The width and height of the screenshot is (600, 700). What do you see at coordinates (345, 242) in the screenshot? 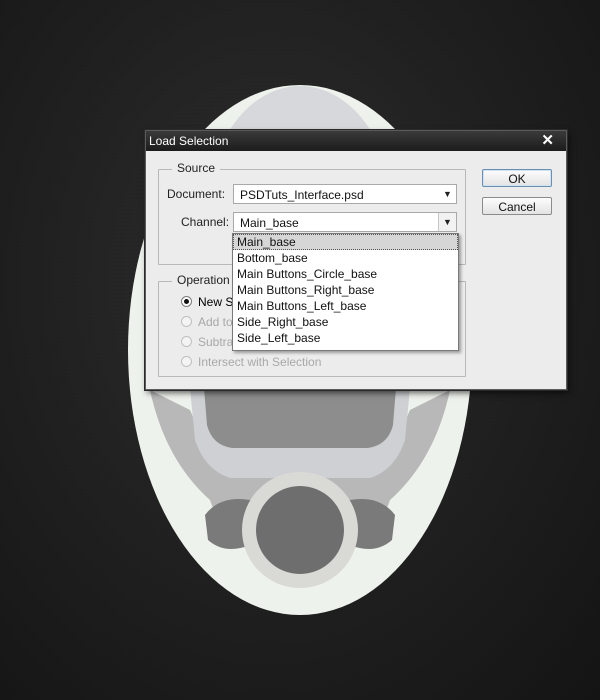
I see `dropdown-item: Main_base` at bounding box center [345, 242].